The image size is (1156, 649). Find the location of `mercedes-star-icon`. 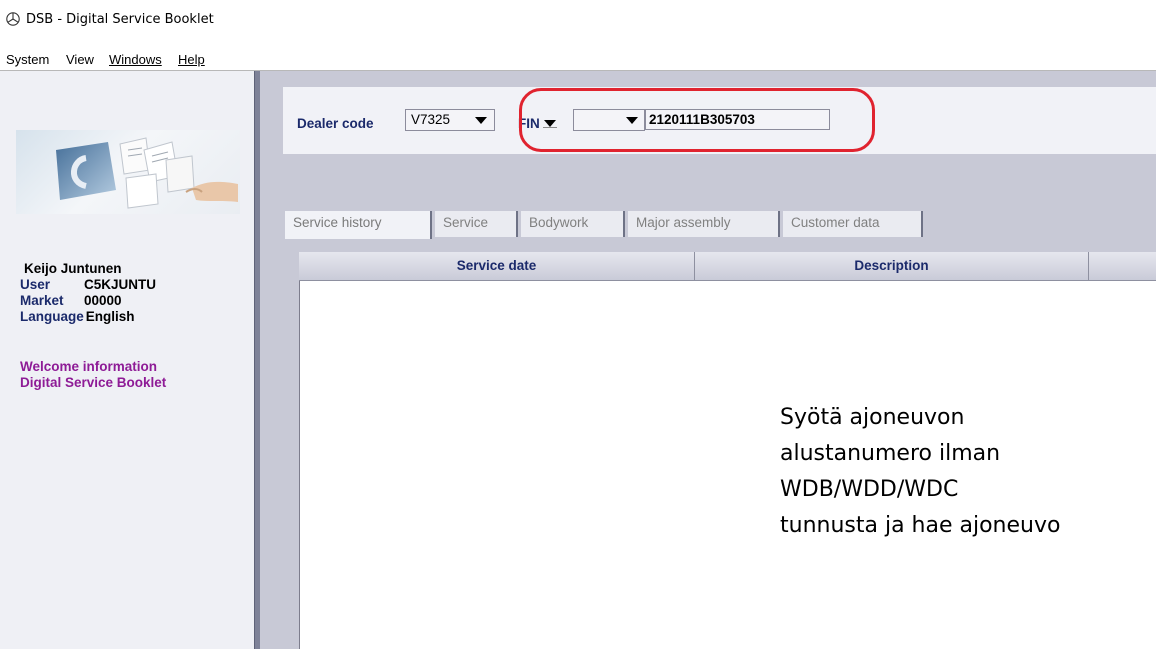

mercedes-star-icon is located at coordinates (13, 19).